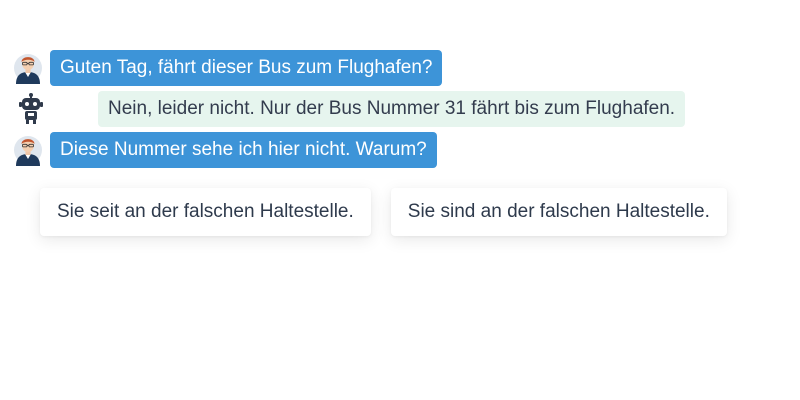  Describe the element at coordinates (243, 150) in the screenshot. I see `user-message-bubble: Diese Nummer sehe ich hier nicht. Warum?` at that location.